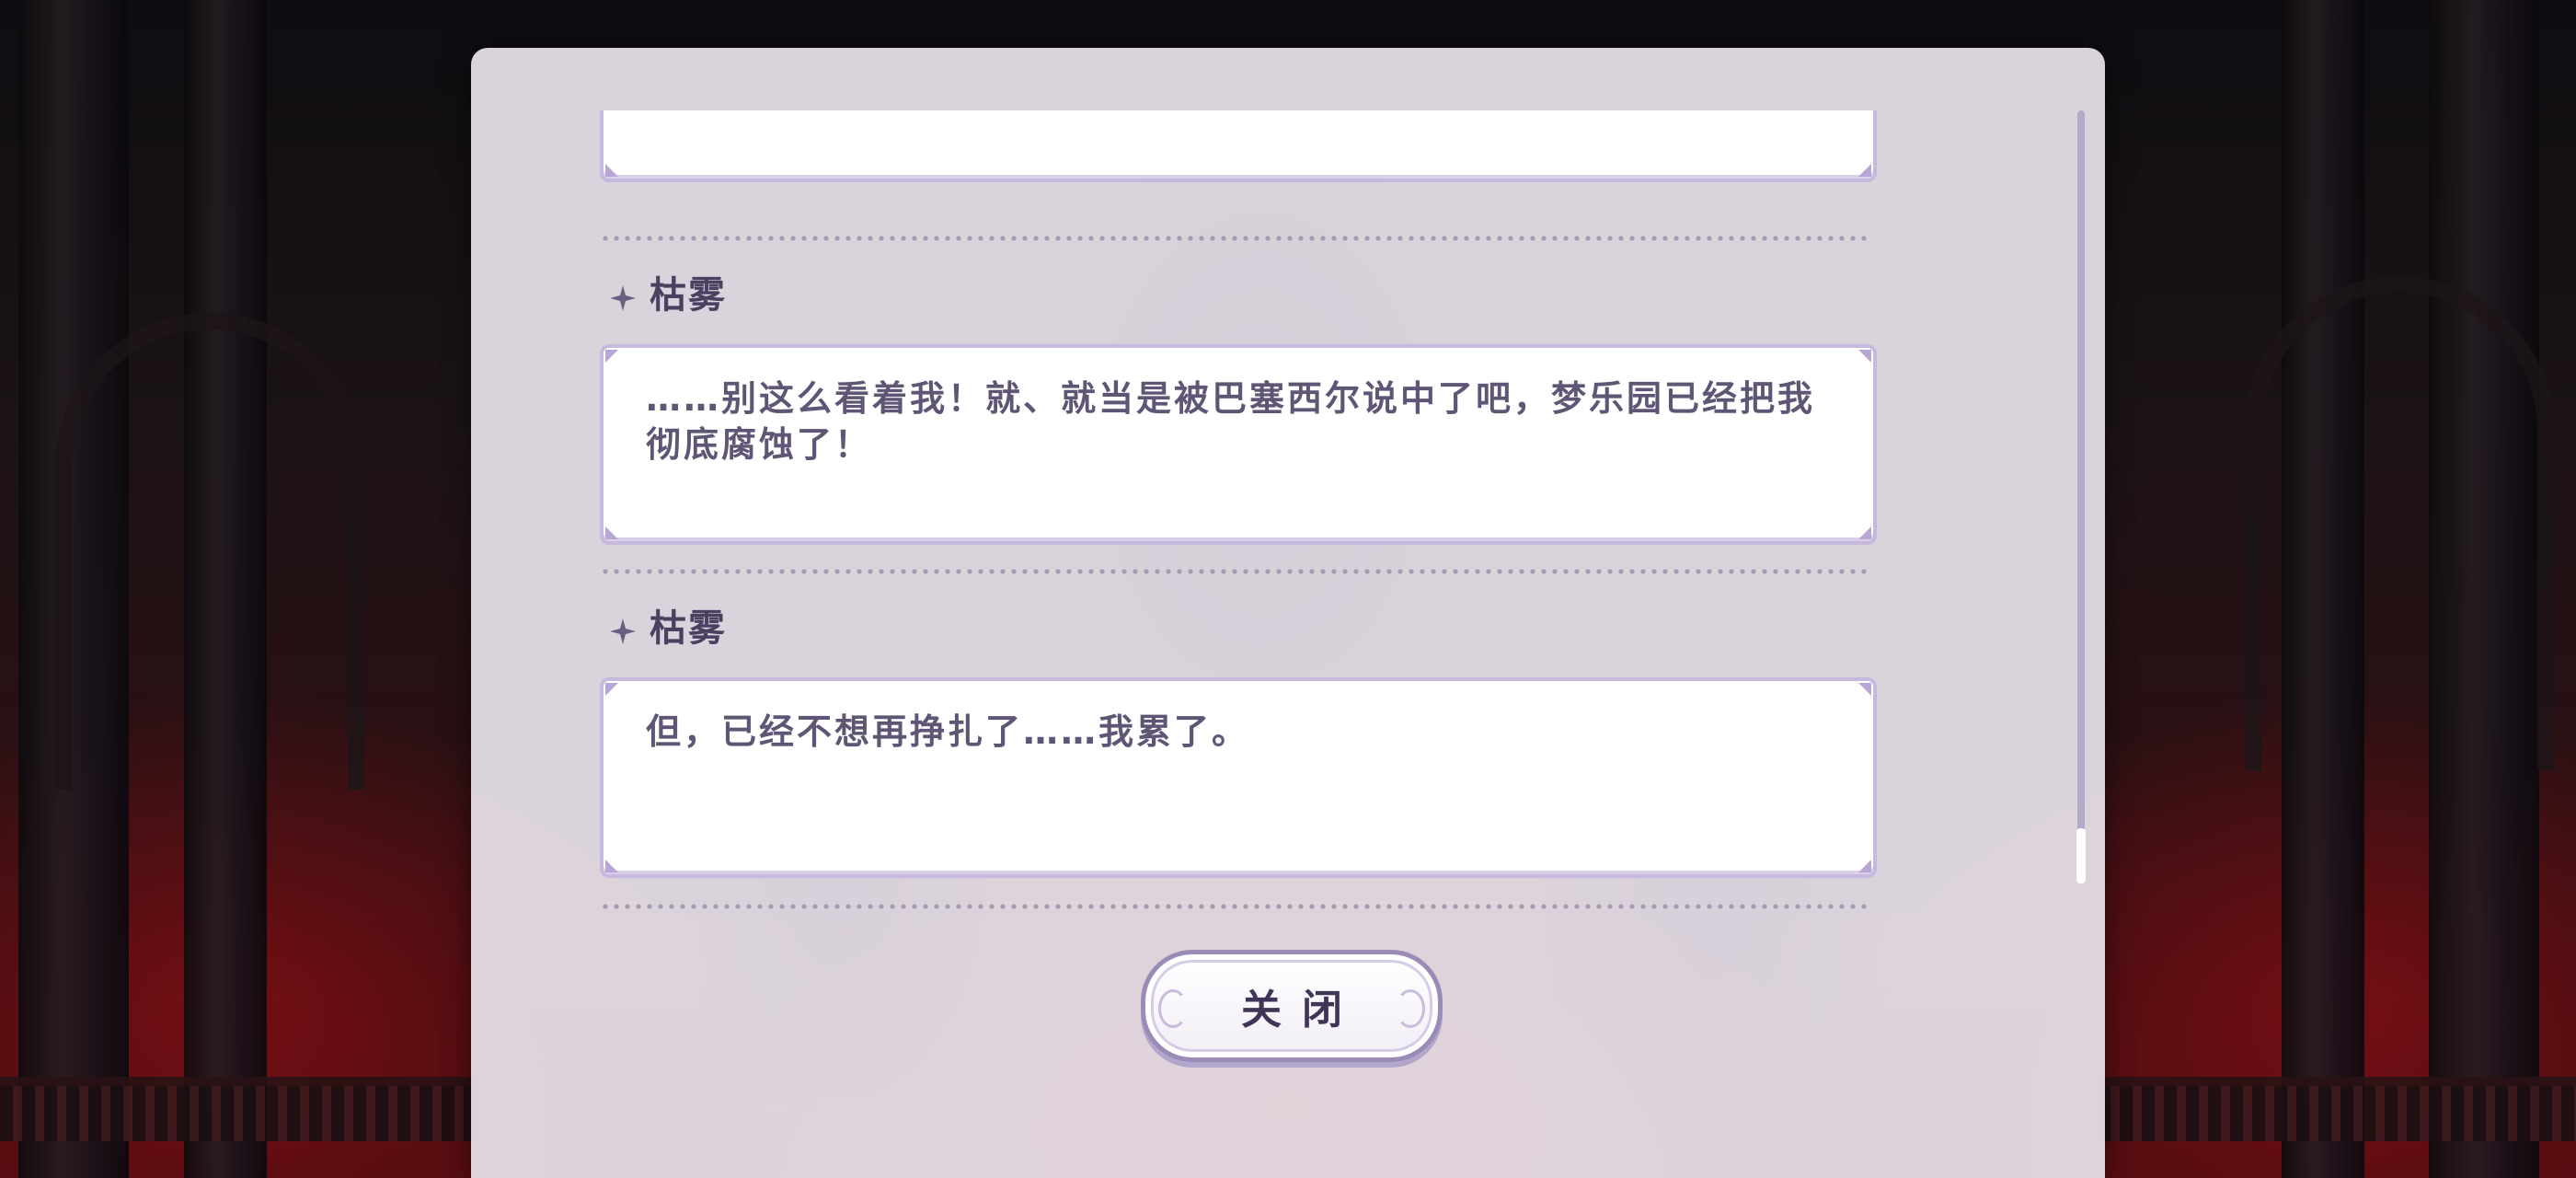  I want to click on close-button: 关闭, so click(1292, 1006).